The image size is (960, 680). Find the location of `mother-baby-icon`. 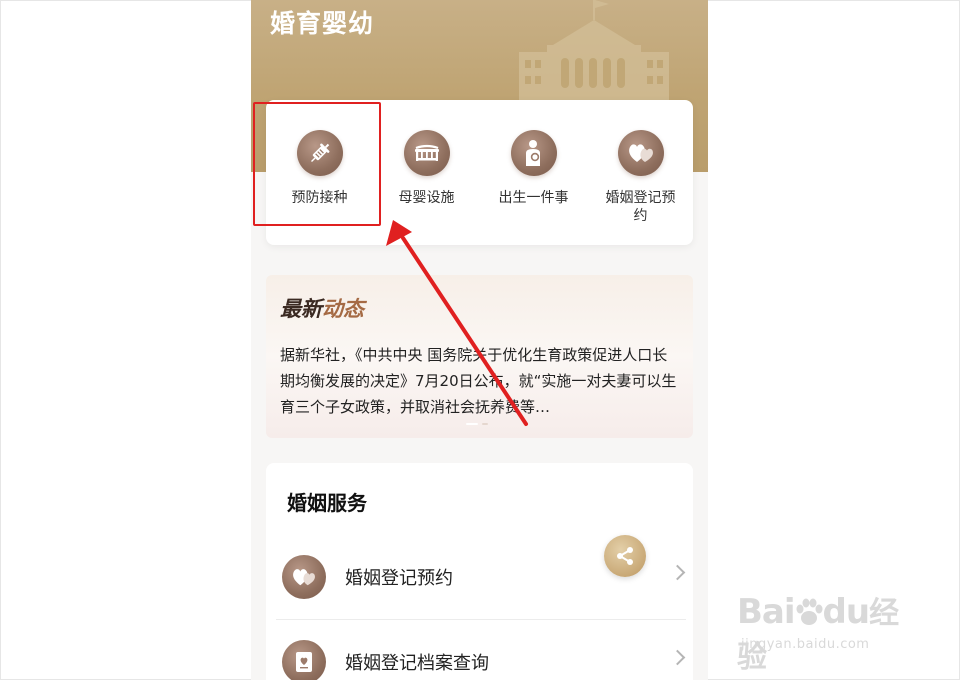

mother-baby-icon is located at coordinates (533, 153).